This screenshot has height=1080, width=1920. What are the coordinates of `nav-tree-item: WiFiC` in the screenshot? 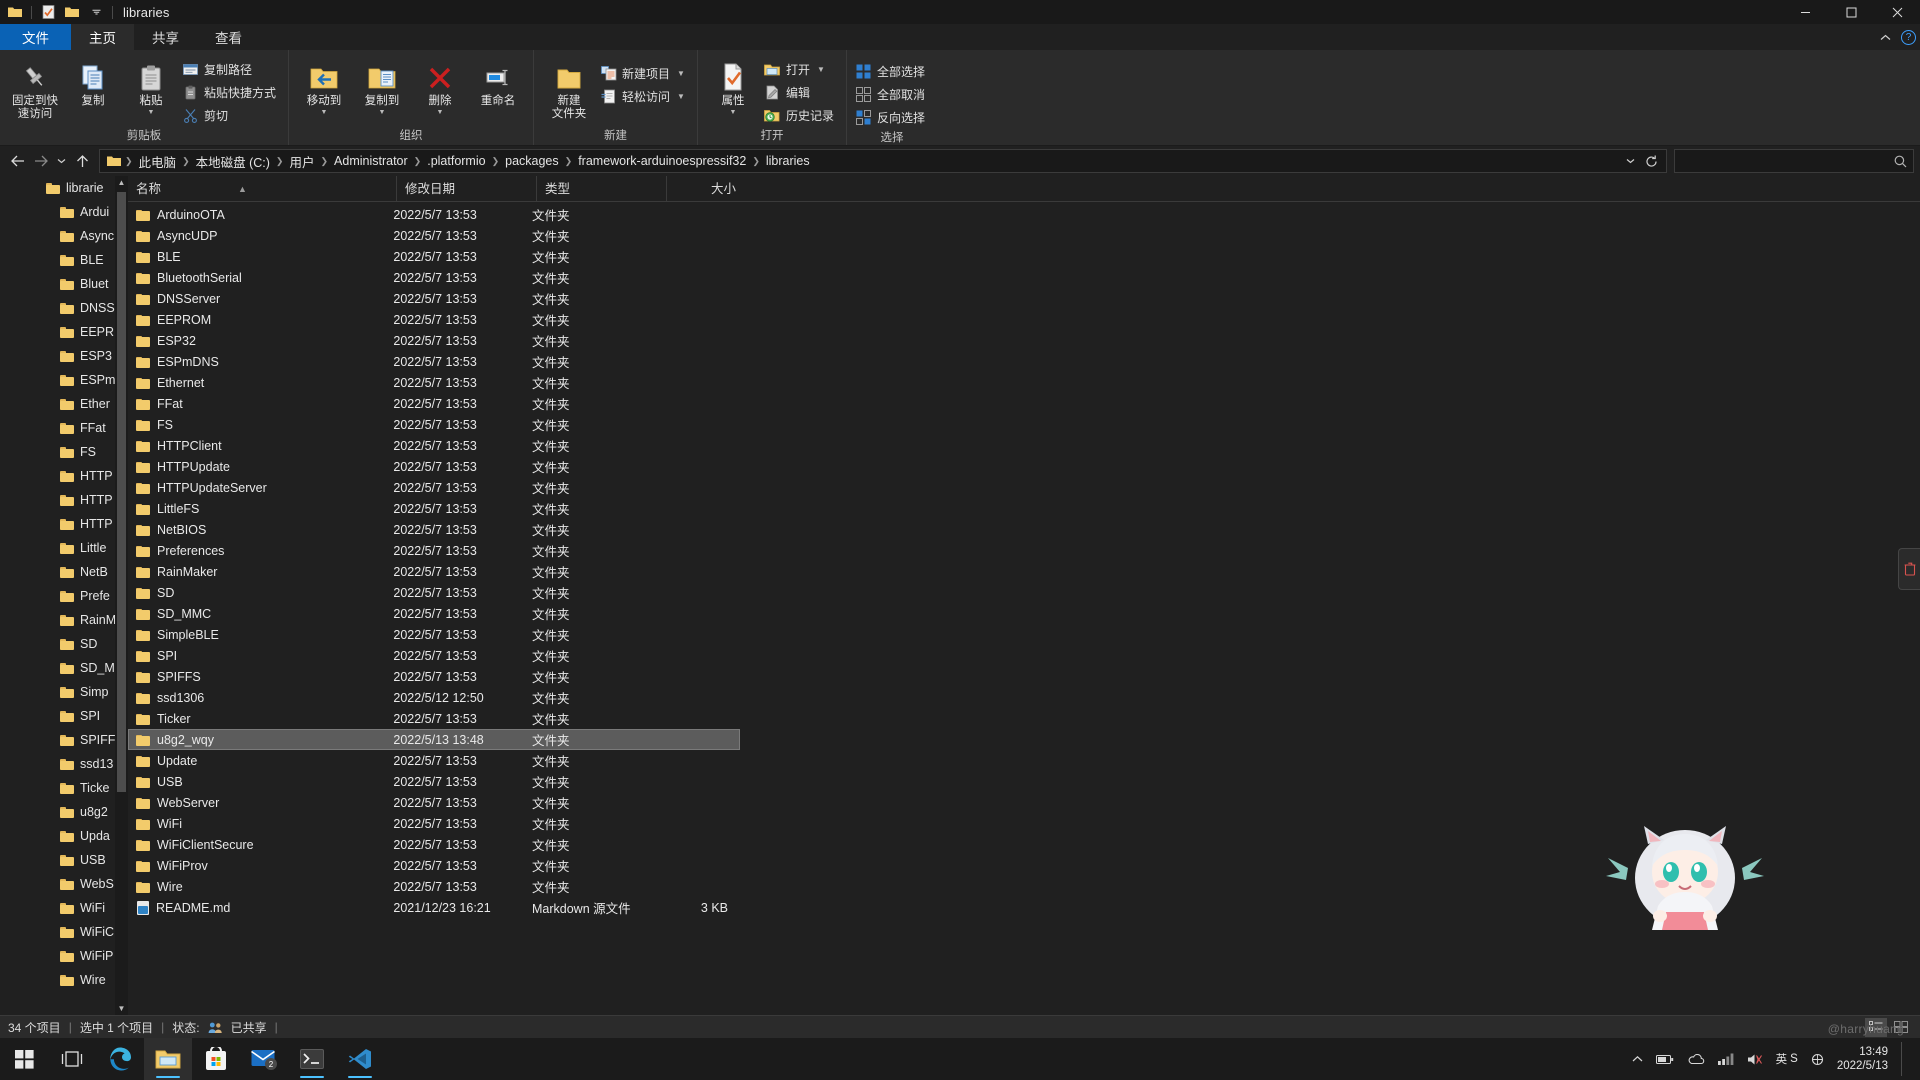 It's located at (64, 932).